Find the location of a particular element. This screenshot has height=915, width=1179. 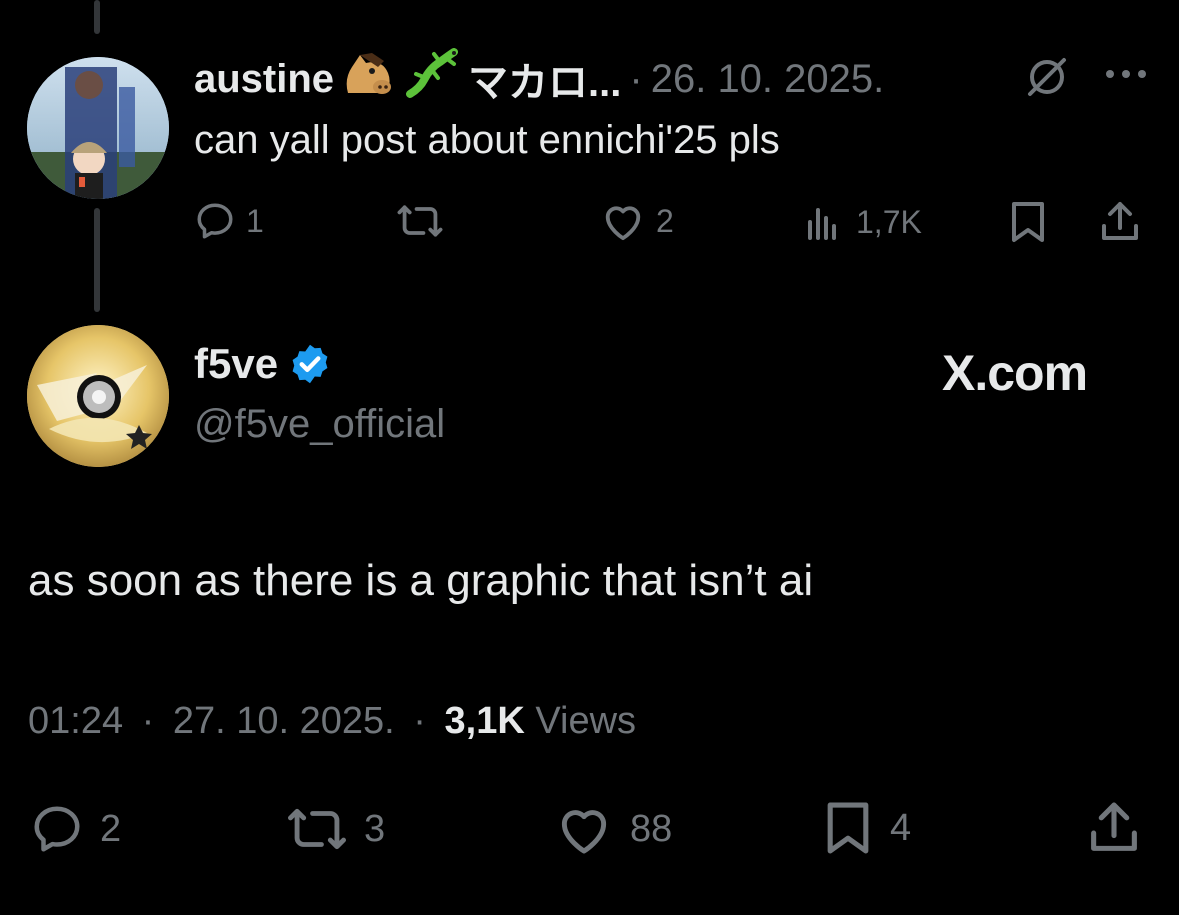

reply-header: austine マカロ... · 26. 10. 2025. is located at coordinates (539, 78).